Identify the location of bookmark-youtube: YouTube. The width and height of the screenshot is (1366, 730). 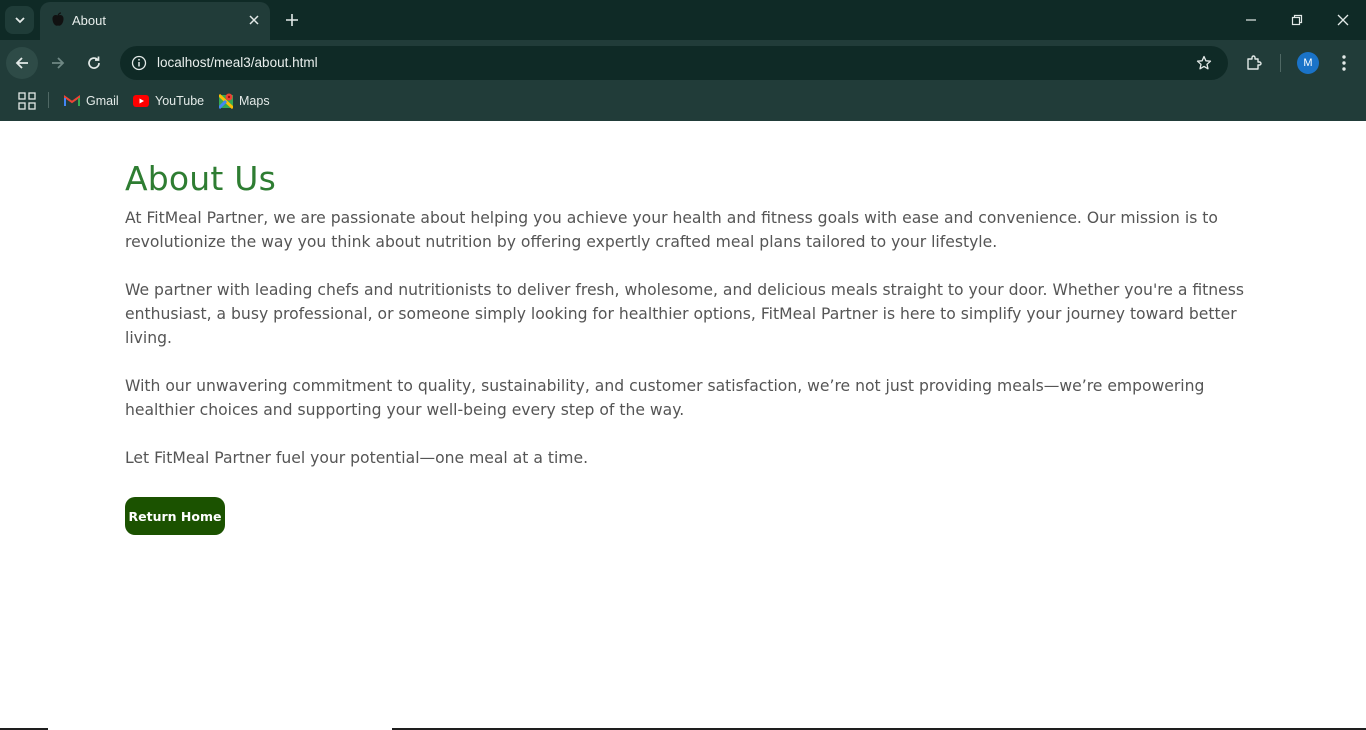
(168, 101).